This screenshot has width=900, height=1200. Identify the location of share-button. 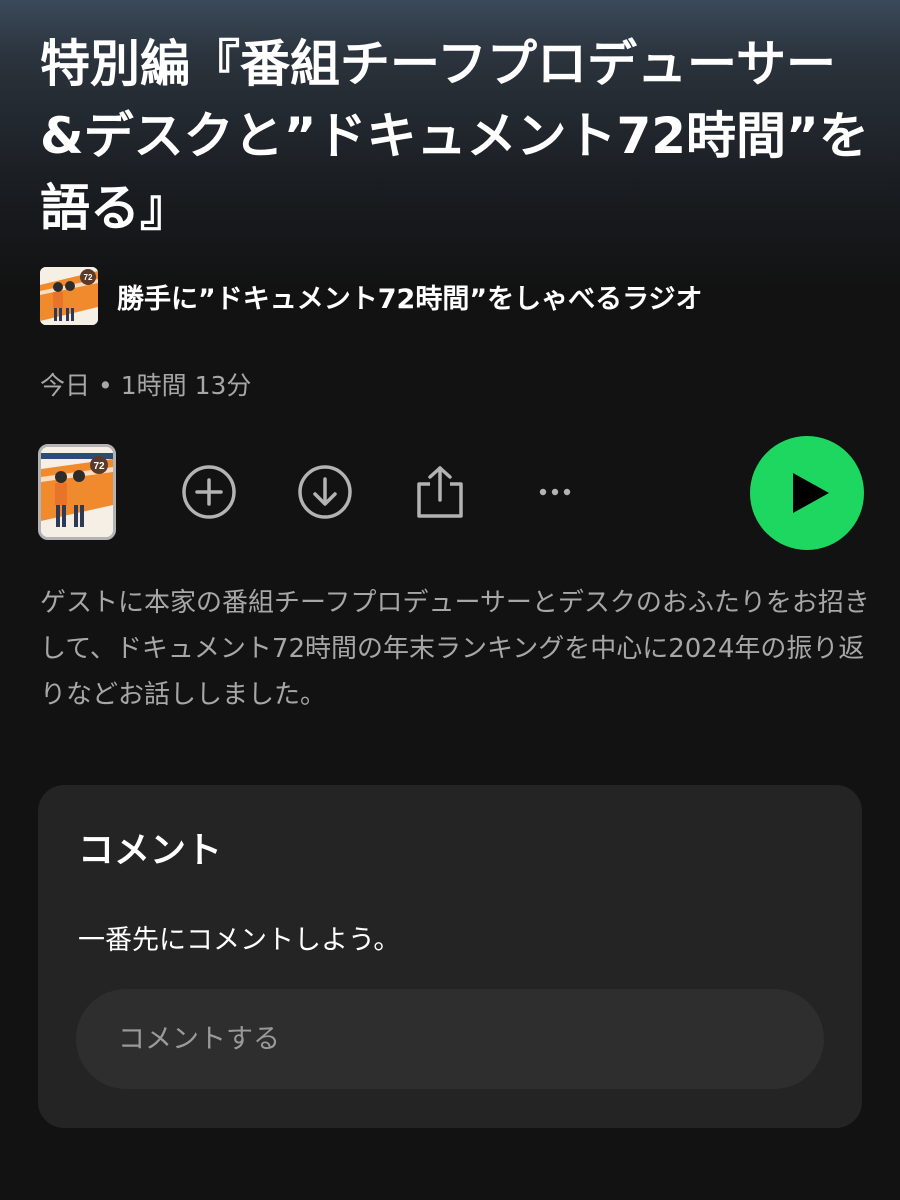
(440, 492).